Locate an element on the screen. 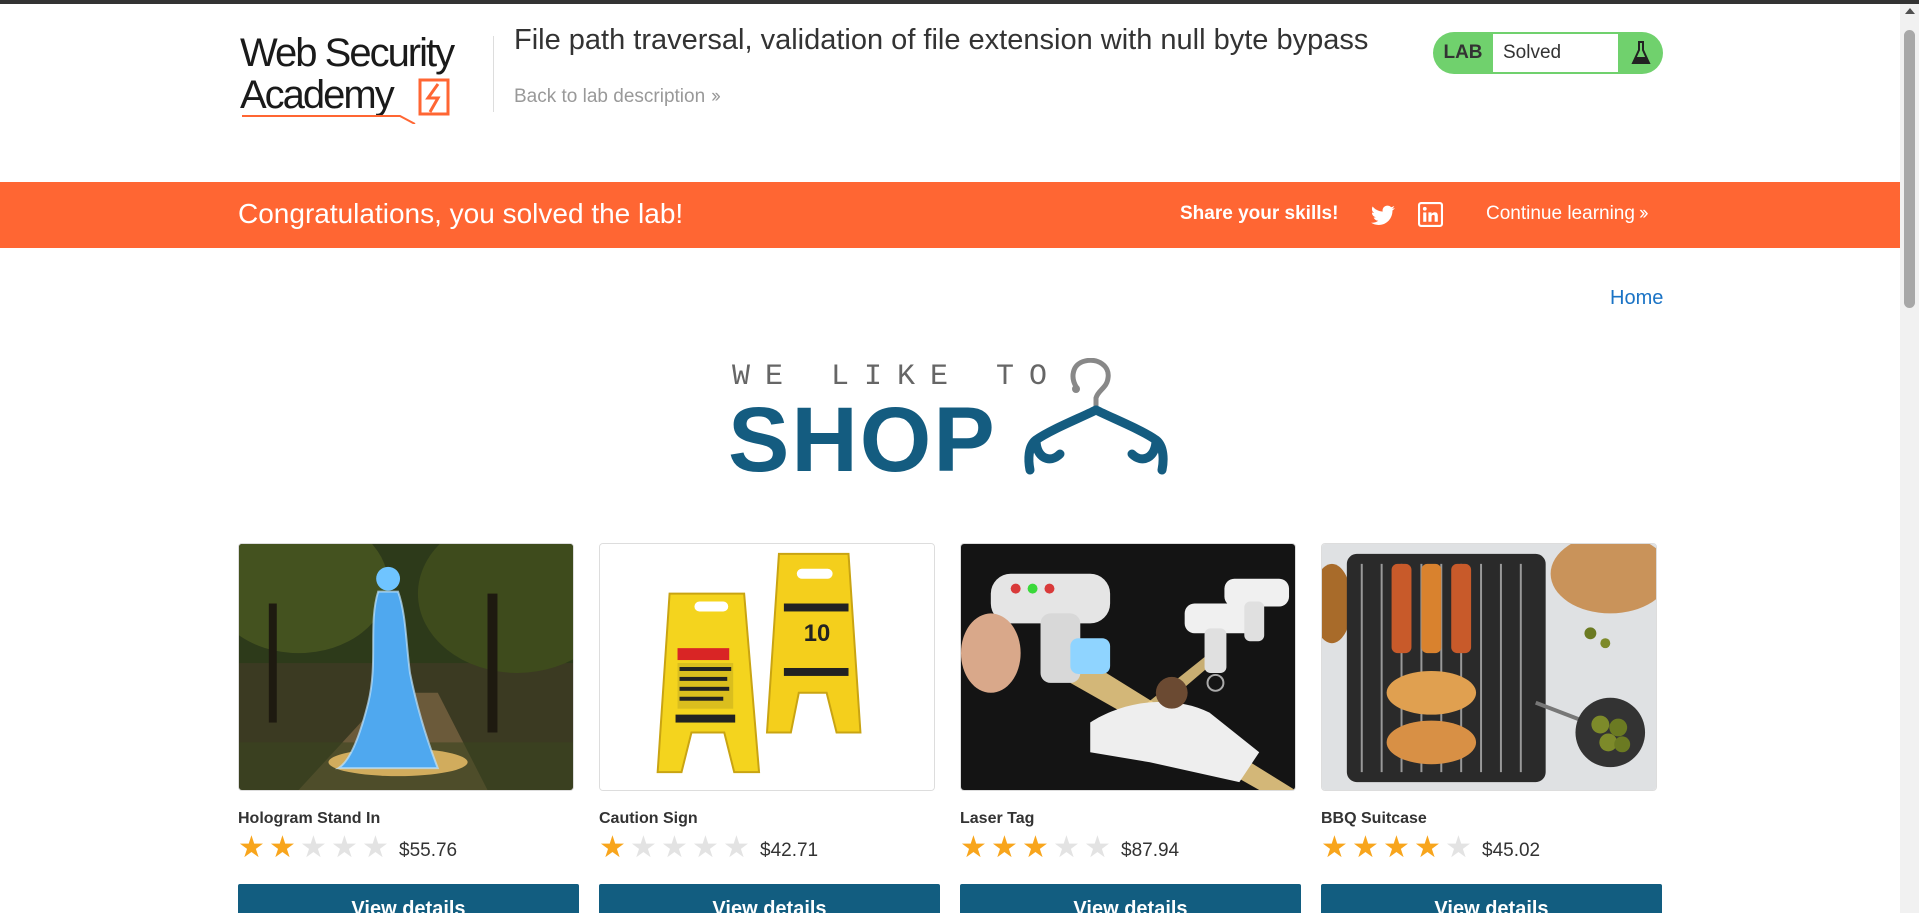  shop-logo: WE LIKE TO SHOP is located at coordinates (963, 424).